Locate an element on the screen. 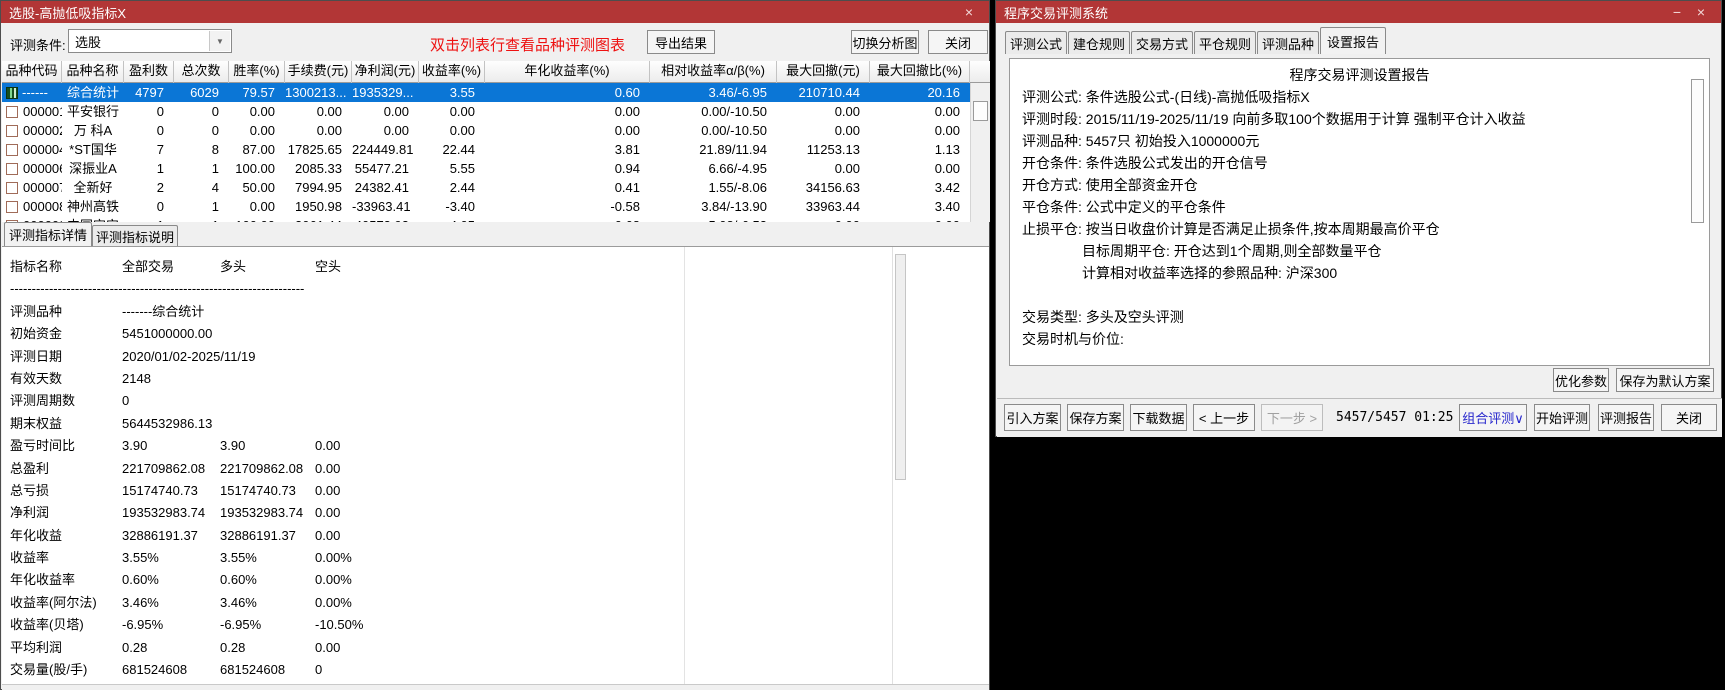  column-header: 品种名称 is located at coordinates (93, 72).